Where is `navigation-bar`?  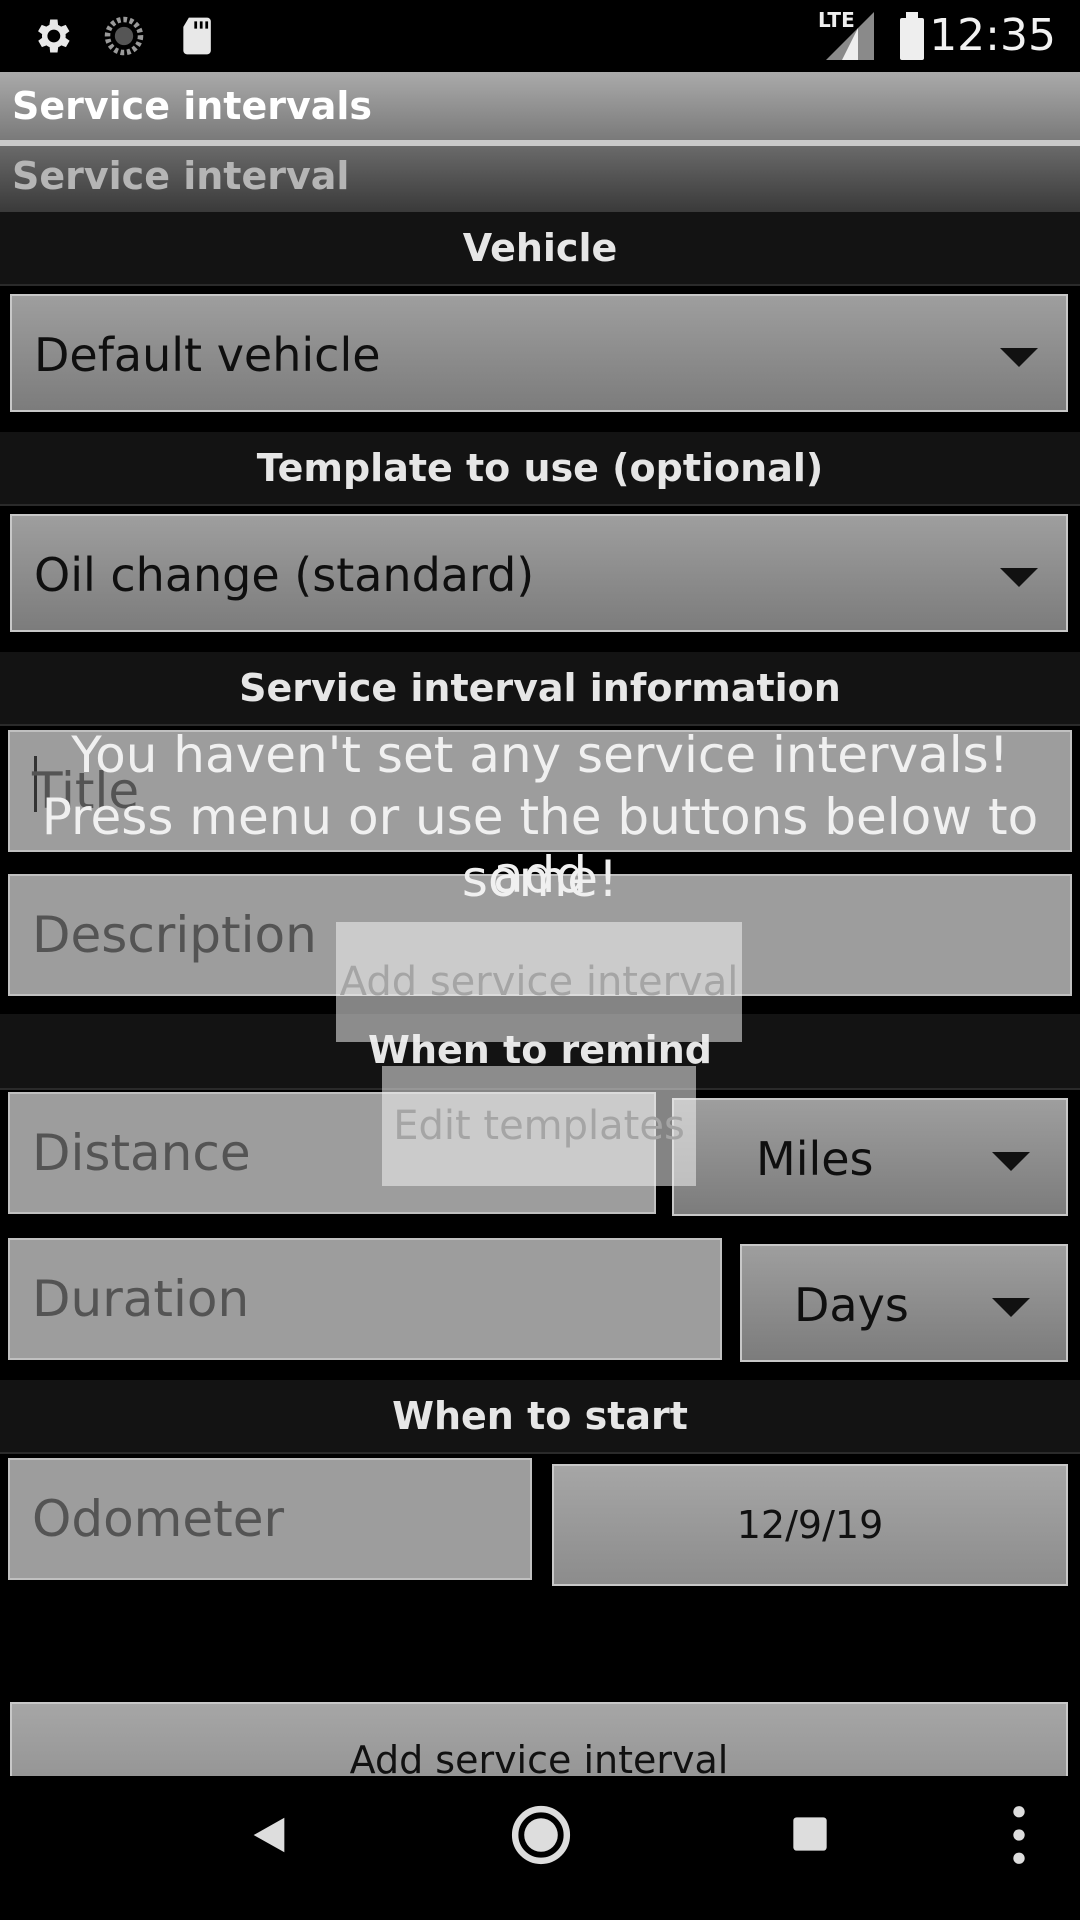 navigation-bar is located at coordinates (540, 1848).